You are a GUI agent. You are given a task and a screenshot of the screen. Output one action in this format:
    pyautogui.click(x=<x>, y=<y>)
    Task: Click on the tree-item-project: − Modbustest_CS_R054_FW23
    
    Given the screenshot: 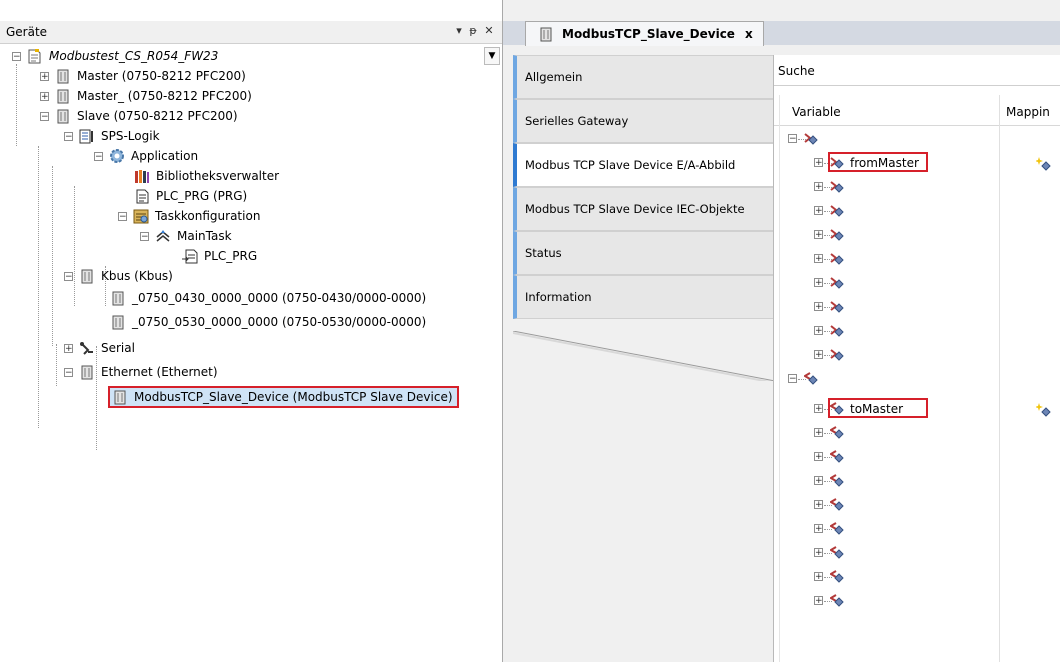 What is the action you would take?
    pyautogui.click(x=115, y=56)
    